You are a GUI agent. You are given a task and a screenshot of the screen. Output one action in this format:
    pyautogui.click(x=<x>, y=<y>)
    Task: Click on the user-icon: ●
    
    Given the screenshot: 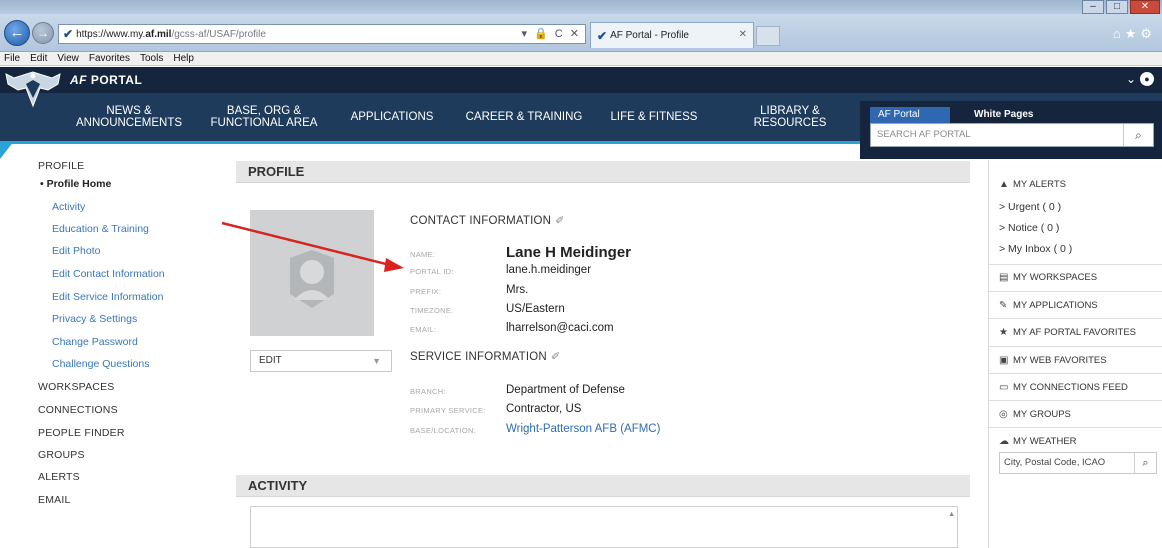 What is the action you would take?
    pyautogui.click(x=1147, y=79)
    